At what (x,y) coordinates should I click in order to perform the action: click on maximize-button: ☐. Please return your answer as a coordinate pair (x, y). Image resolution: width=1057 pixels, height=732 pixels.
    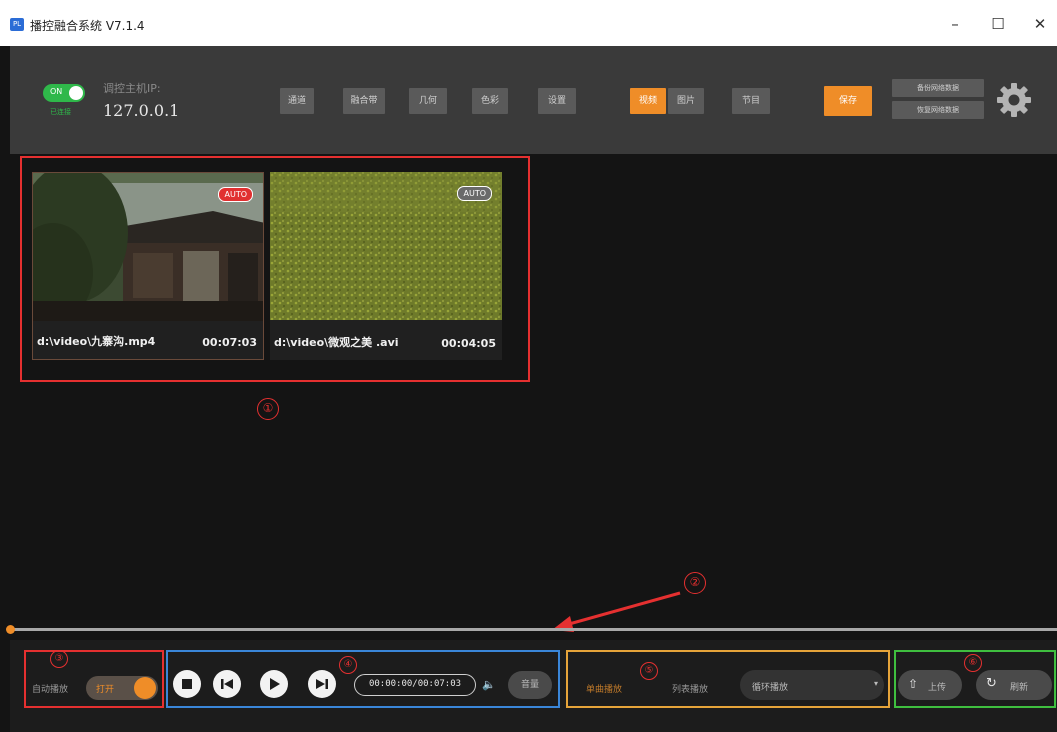
    Looking at the image, I should click on (998, 24).